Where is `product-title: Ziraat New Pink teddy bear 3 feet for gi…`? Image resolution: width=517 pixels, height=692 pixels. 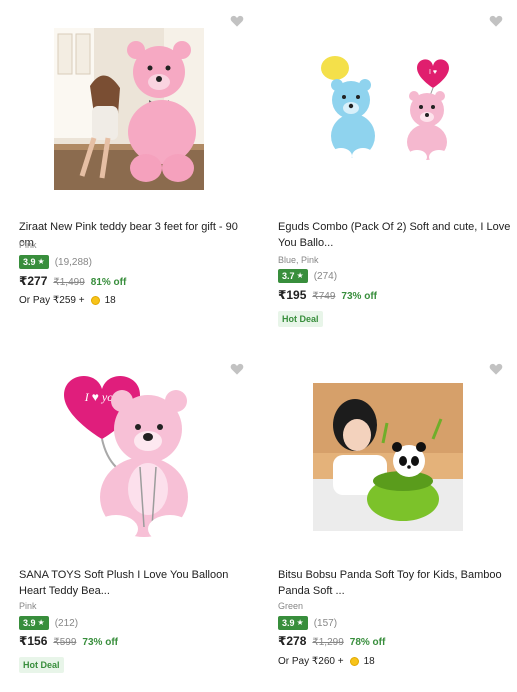 product-title: Ziraat New Pink teddy bear 3 feet for gi… is located at coordinates (136, 235).